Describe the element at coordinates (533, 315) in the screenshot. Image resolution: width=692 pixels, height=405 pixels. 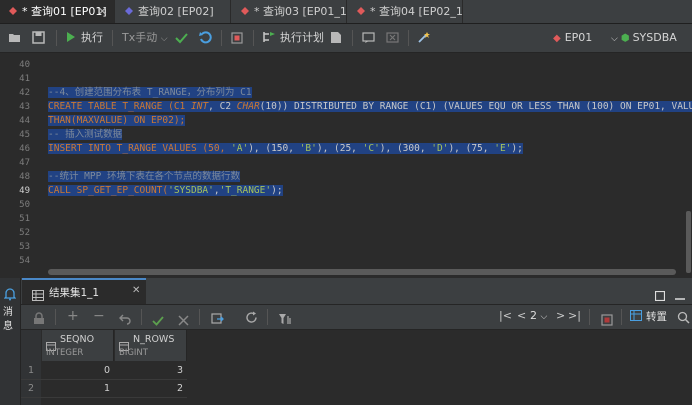
I see `page-number: 2` at that location.